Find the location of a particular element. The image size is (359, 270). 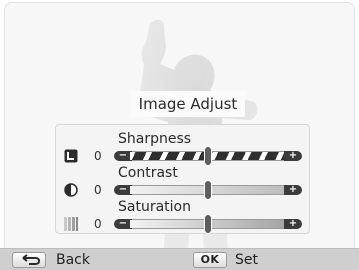

ok-key-label: OK is located at coordinates (210, 259).